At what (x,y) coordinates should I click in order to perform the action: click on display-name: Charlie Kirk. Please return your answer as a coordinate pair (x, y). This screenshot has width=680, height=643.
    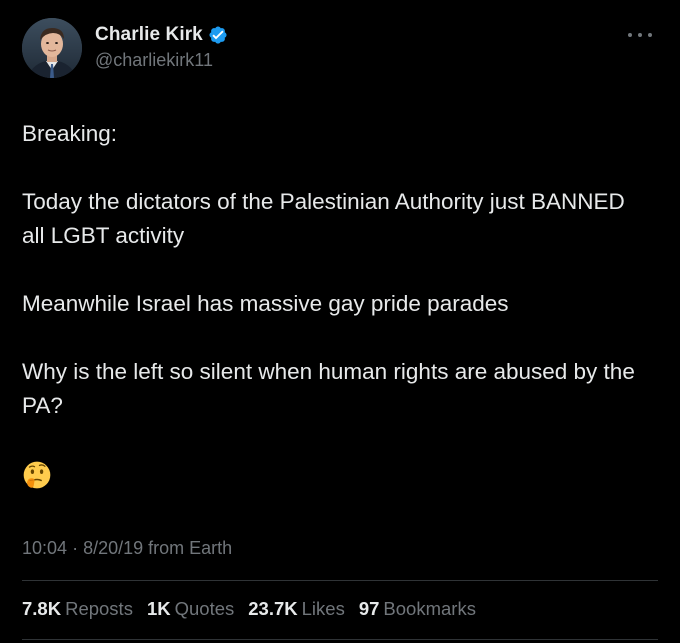
    Looking at the image, I should click on (149, 35).